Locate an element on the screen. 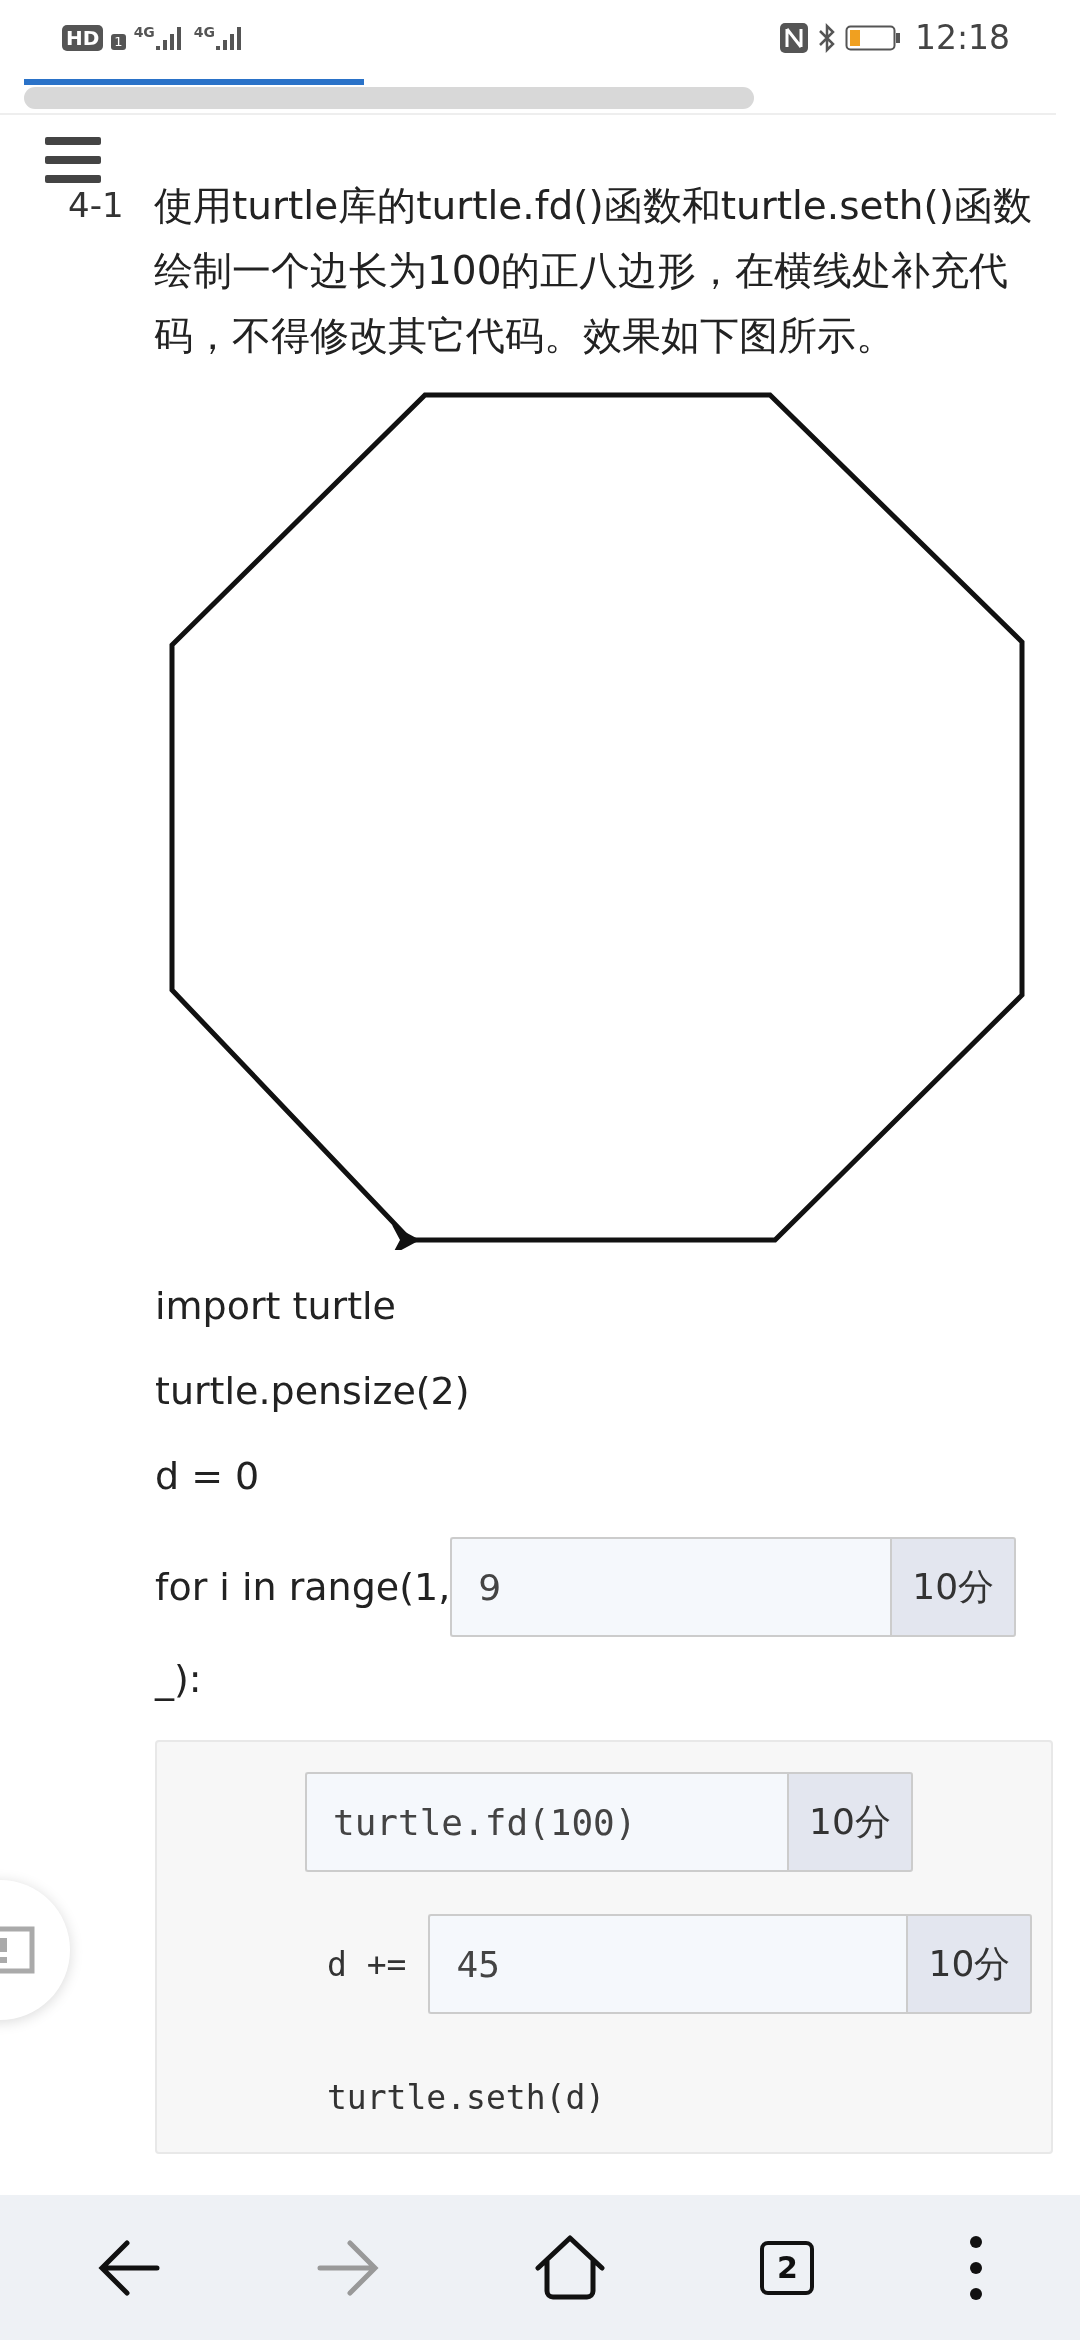  answer-field: 45 is located at coordinates (667, 1964).